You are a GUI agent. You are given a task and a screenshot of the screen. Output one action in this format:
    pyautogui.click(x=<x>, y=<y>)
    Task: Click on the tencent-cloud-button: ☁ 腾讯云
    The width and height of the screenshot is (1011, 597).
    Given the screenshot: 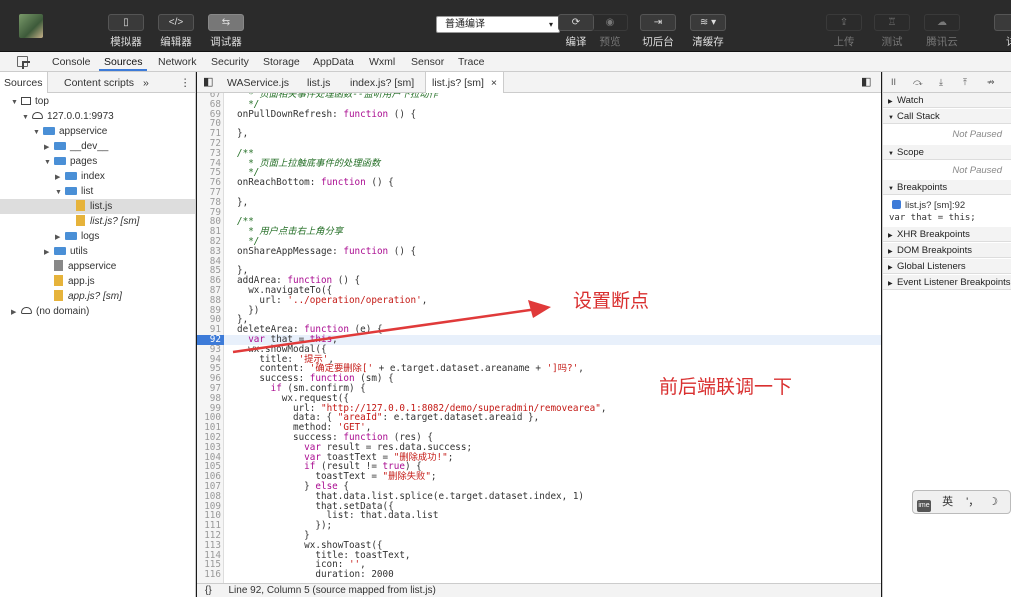 What is the action you would take?
    pyautogui.click(x=942, y=31)
    